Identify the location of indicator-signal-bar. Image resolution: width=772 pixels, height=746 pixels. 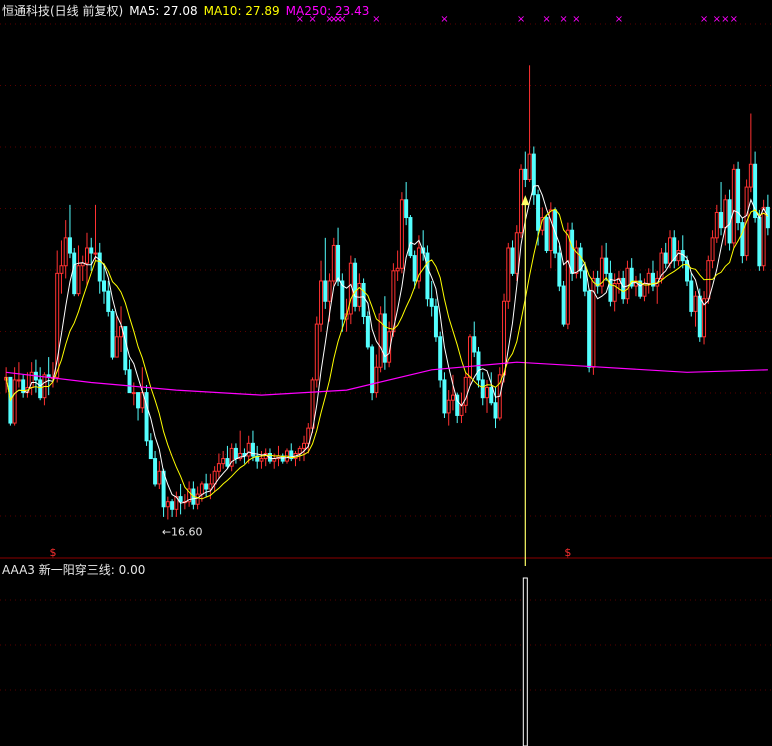
(525, 661).